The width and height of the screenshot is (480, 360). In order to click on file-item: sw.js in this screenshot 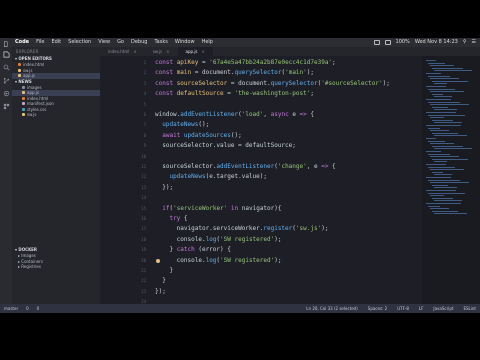, I will do `click(56, 115)`.